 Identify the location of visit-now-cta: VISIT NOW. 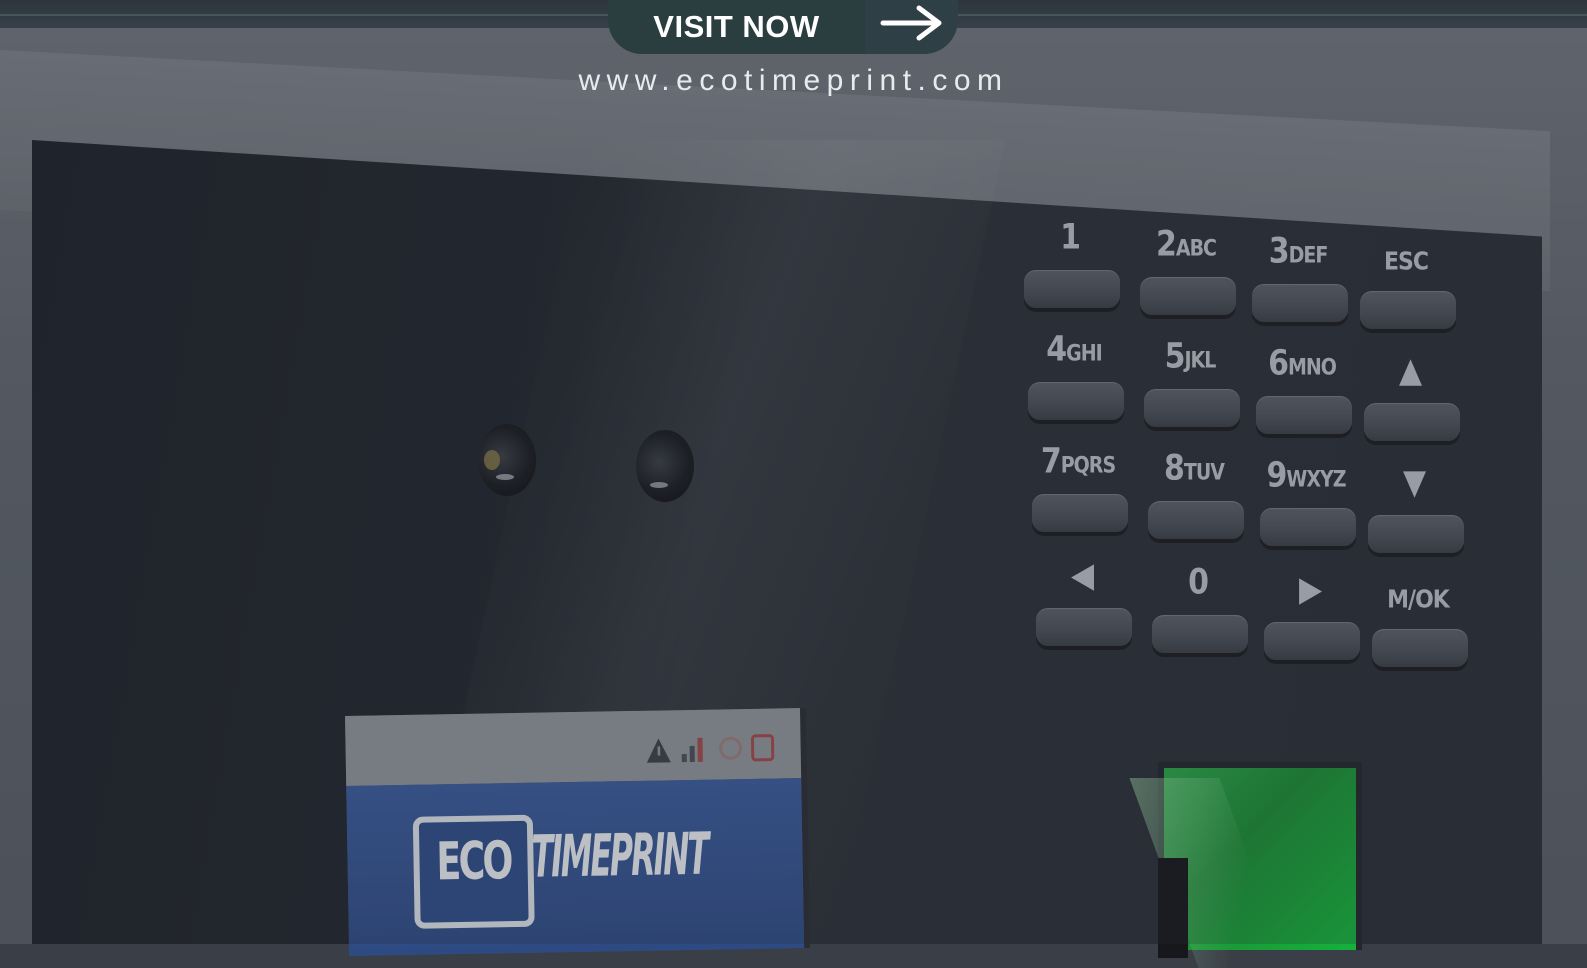
(783, 27).